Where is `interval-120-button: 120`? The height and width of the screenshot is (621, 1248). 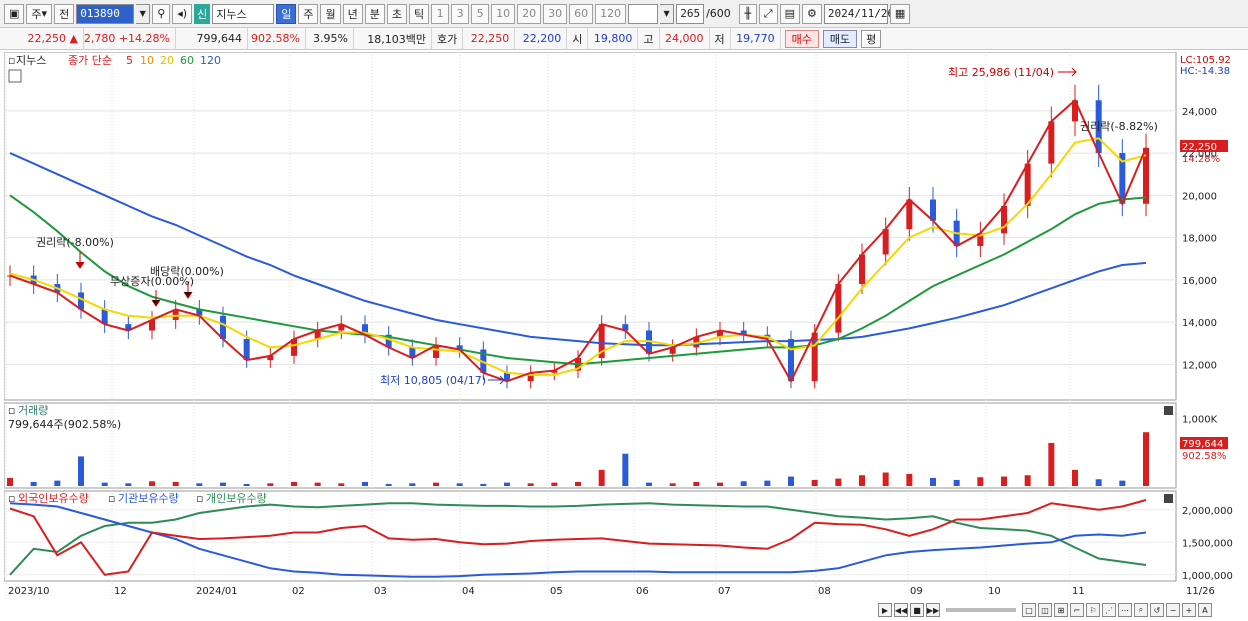 interval-120-button: 120 is located at coordinates (611, 13).